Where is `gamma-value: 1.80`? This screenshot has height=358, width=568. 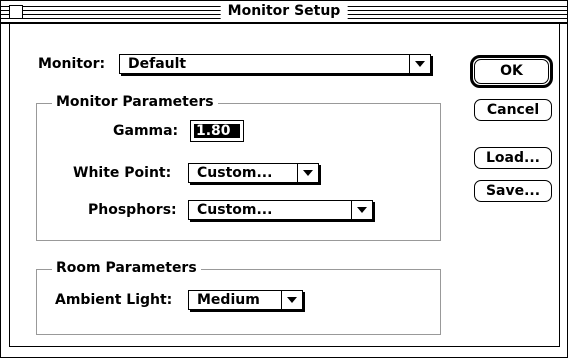 gamma-value: 1.80 is located at coordinates (217, 131).